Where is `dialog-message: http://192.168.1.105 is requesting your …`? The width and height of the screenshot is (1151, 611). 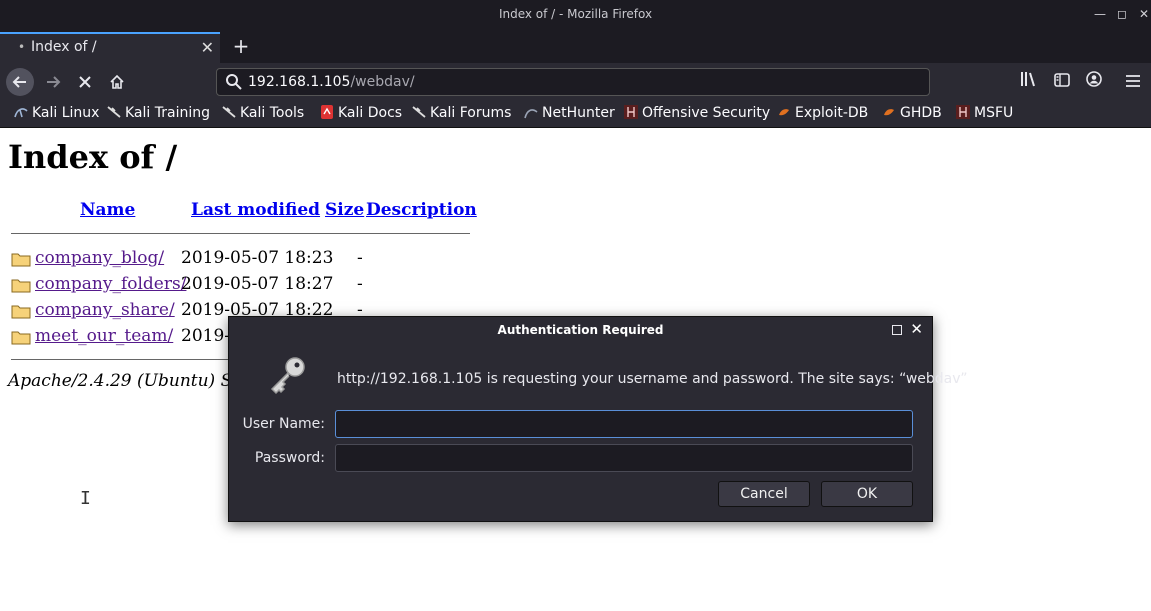 dialog-message: http://192.168.1.105 is requesting your … is located at coordinates (652, 379).